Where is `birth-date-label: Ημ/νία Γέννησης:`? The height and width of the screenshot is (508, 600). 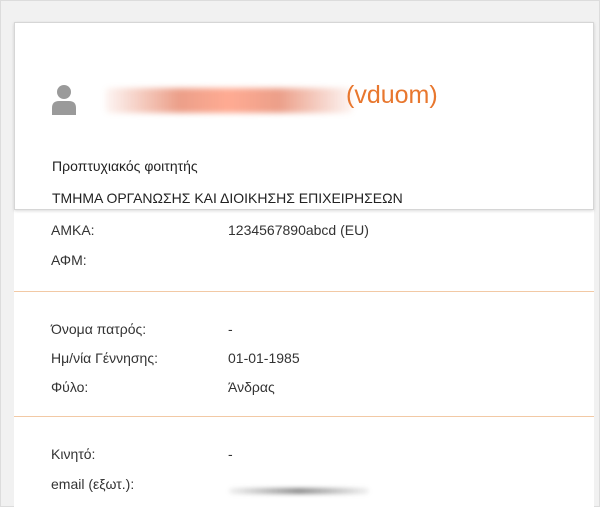
birth-date-label: Ημ/νία Γέννησης: is located at coordinates (104, 358).